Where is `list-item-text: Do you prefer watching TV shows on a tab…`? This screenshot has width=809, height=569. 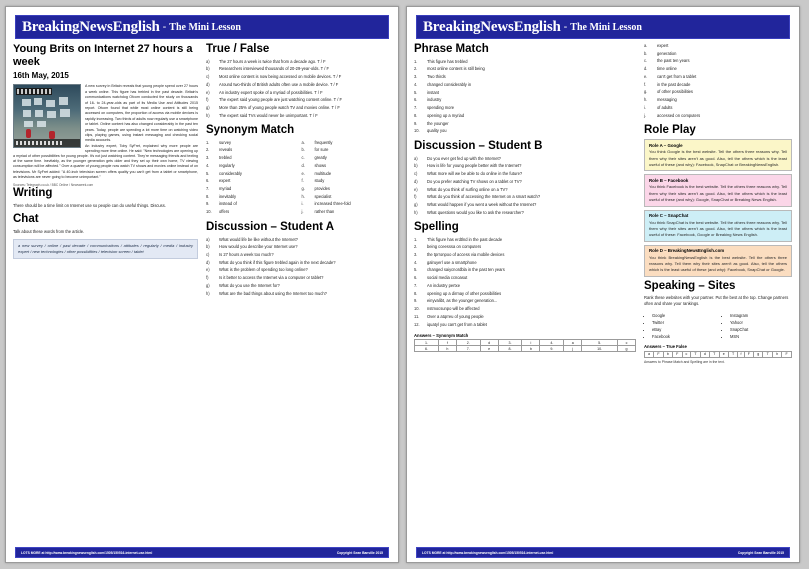 list-item-text: Do you prefer watching TV shows on a tab… is located at coordinates (474, 181).